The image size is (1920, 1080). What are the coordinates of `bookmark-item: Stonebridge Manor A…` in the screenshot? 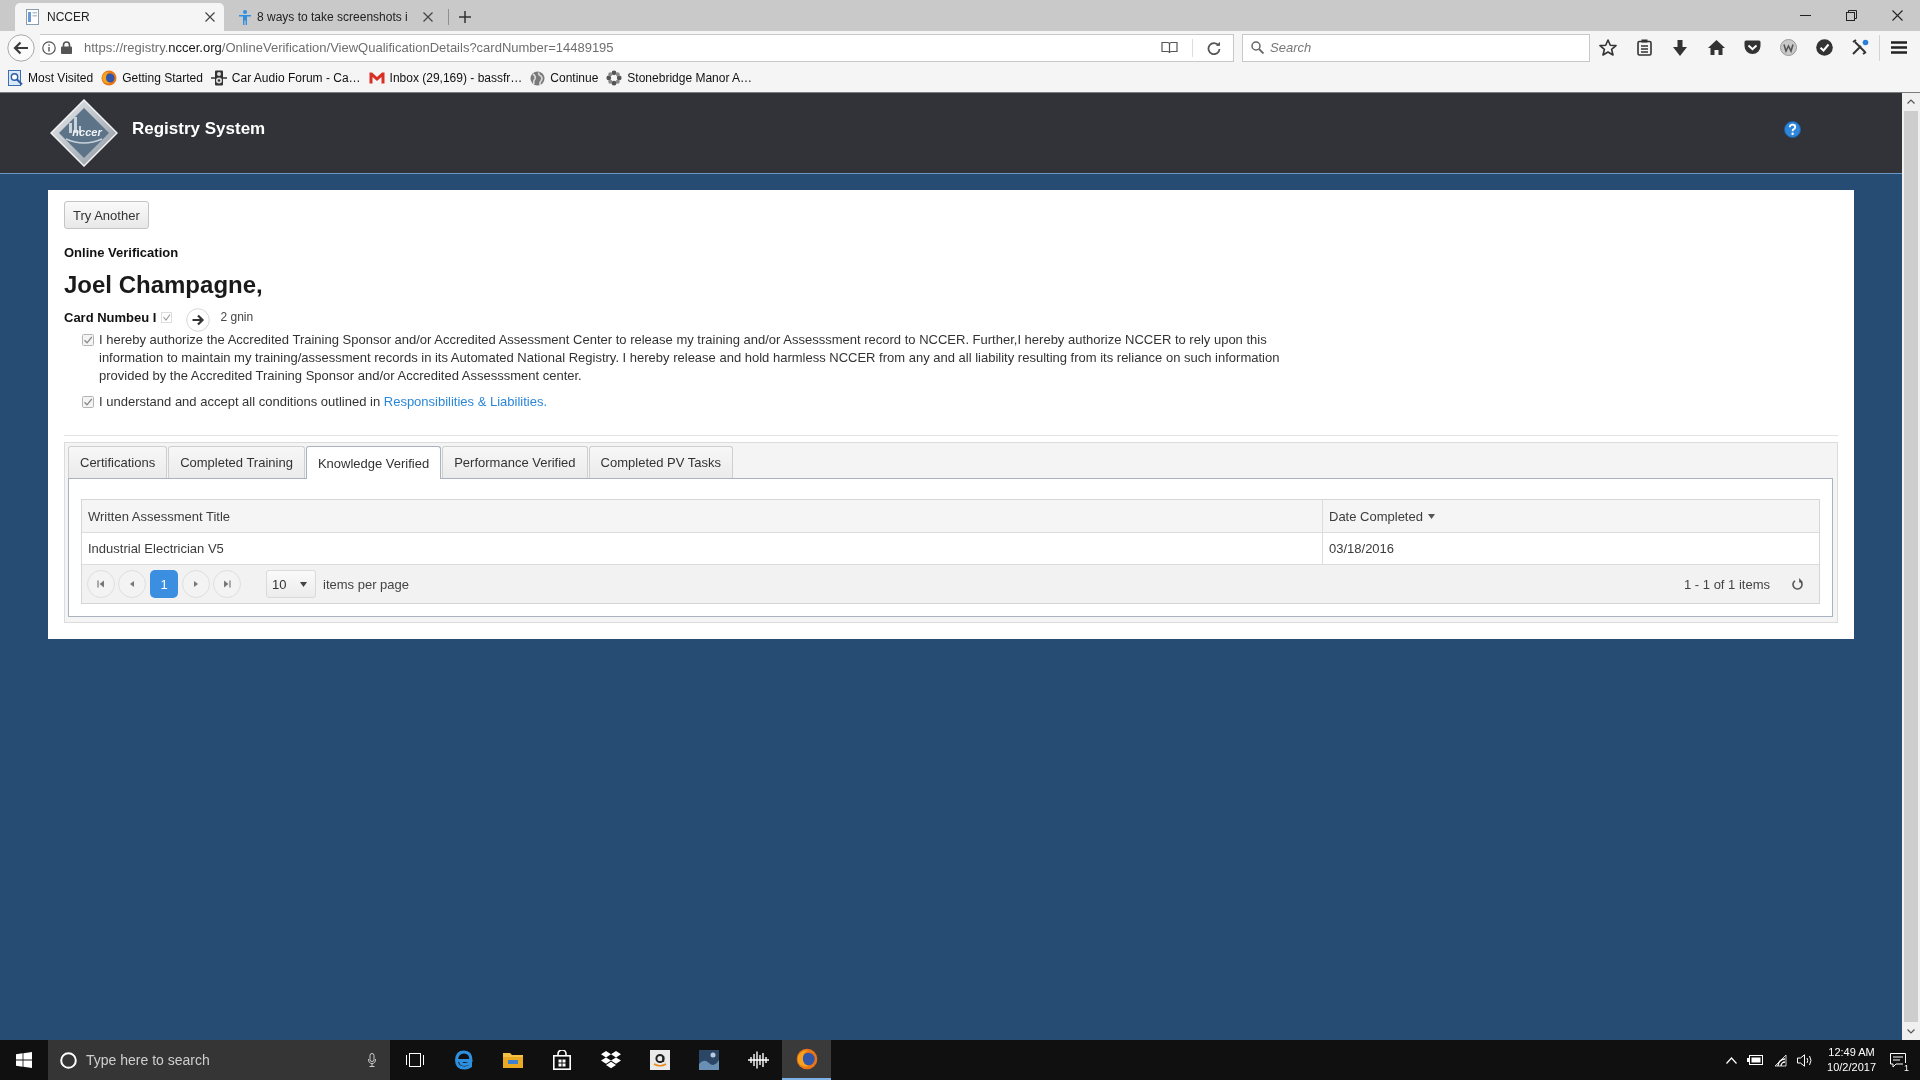 It's located at (679, 78).